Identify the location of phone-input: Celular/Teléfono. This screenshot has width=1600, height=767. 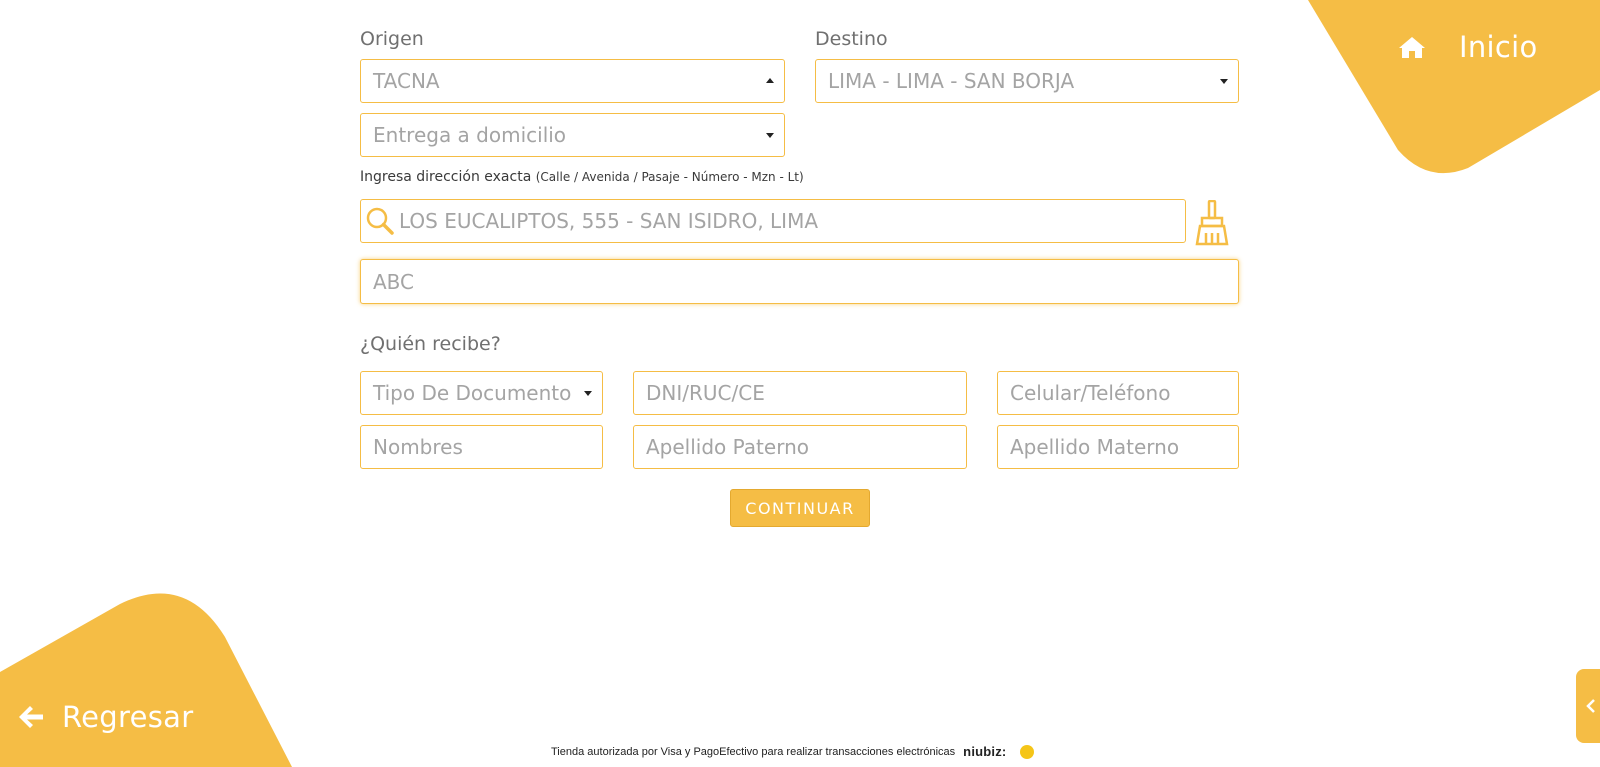
(1118, 393).